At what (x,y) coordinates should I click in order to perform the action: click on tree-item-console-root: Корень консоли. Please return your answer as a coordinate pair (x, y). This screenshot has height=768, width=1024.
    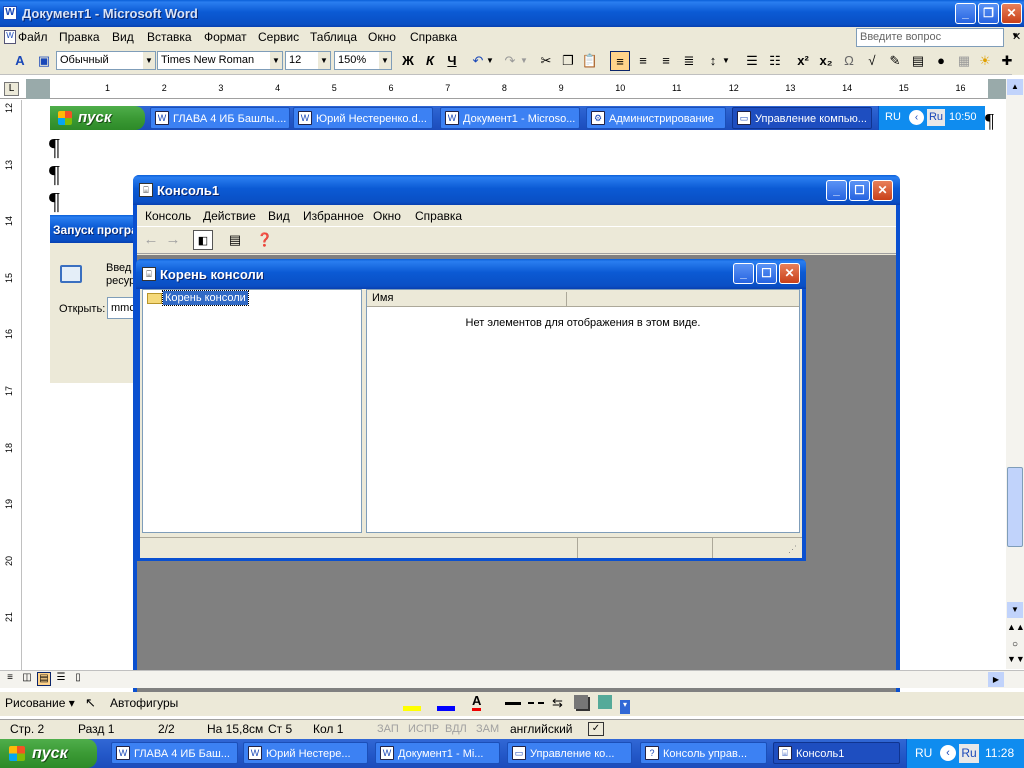
    Looking at the image, I should click on (205, 298).